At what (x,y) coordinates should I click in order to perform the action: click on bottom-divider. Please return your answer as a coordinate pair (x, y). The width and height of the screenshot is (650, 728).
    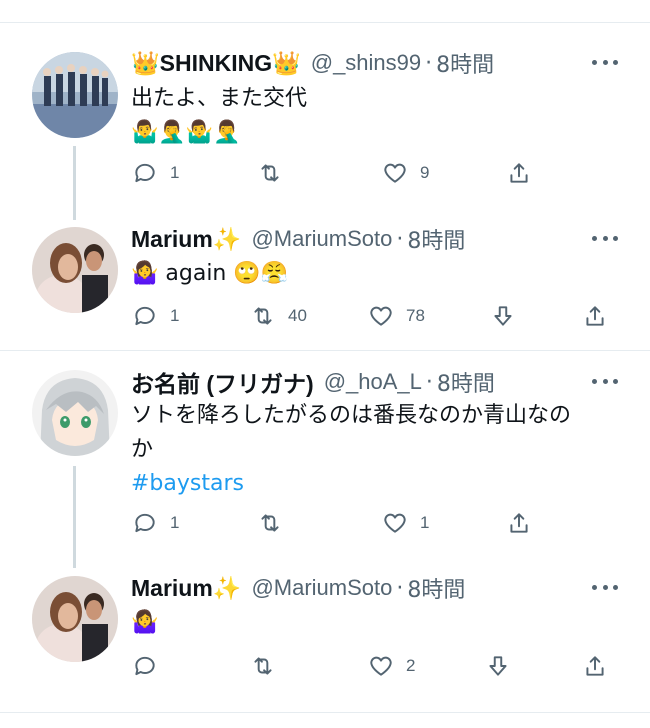
    Looking at the image, I should click on (325, 712).